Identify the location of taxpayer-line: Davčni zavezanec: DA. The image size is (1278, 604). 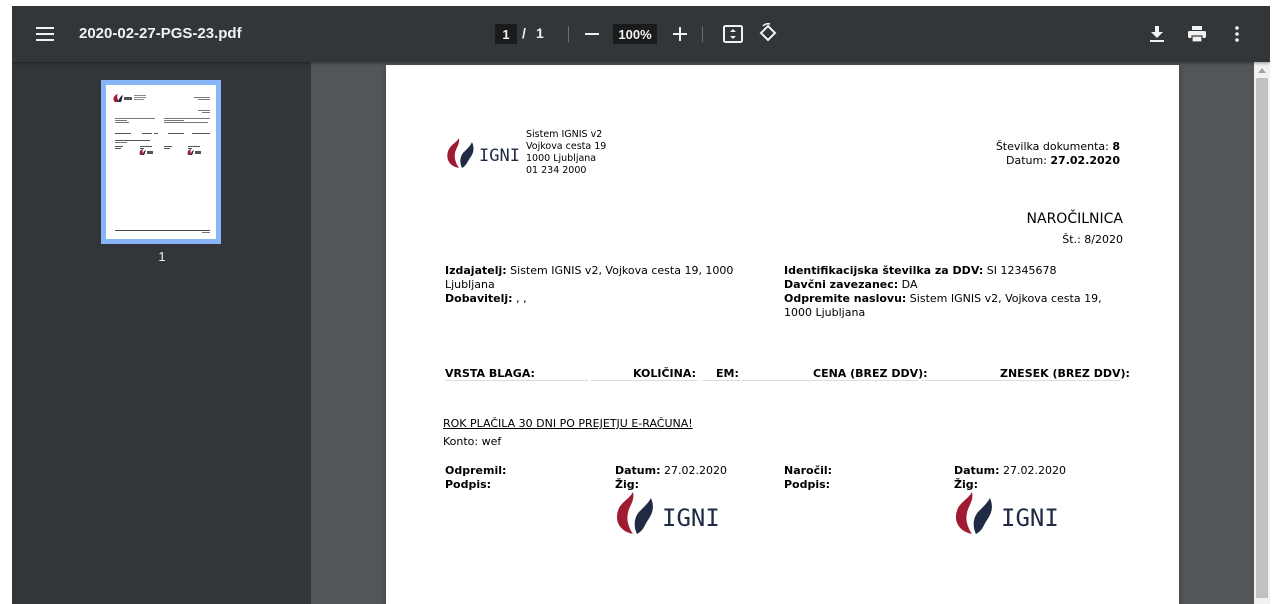
(850, 285).